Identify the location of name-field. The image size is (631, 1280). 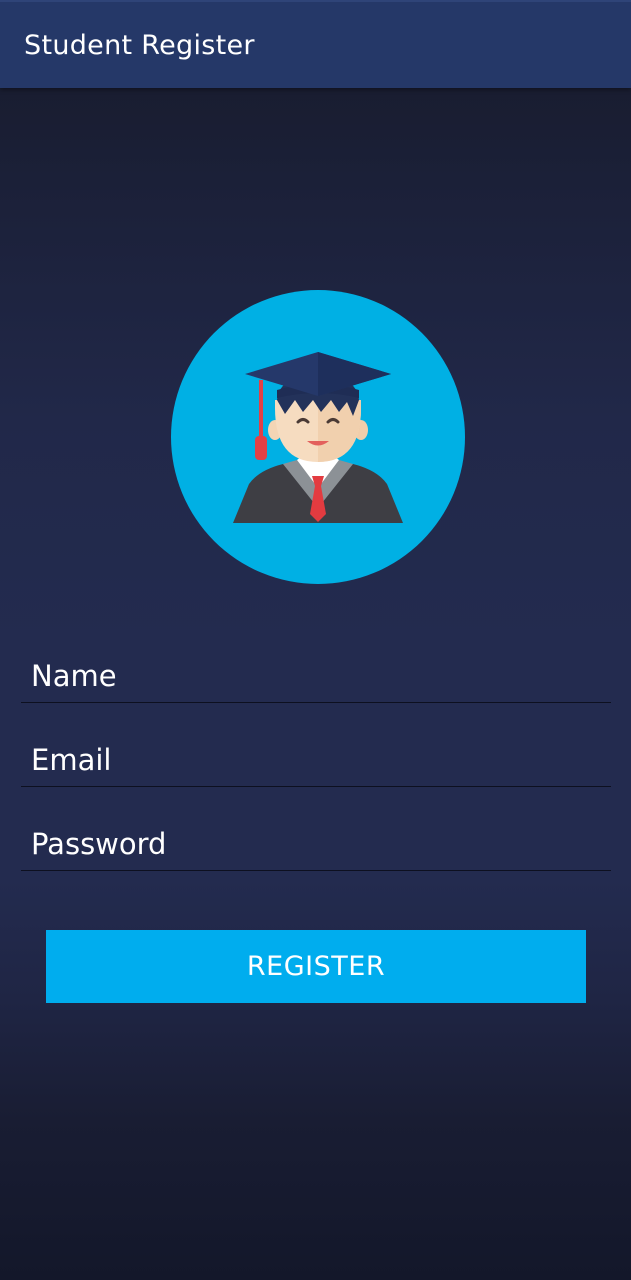
(316, 673).